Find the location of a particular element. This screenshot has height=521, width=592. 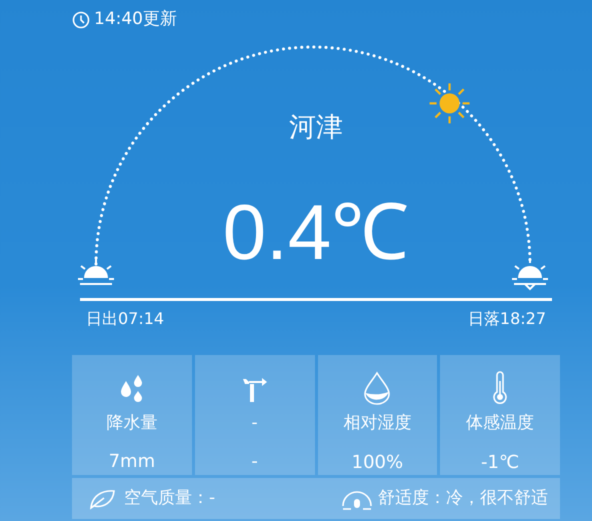

update-time: 14:40更新 is located at coordinates (135, 20).